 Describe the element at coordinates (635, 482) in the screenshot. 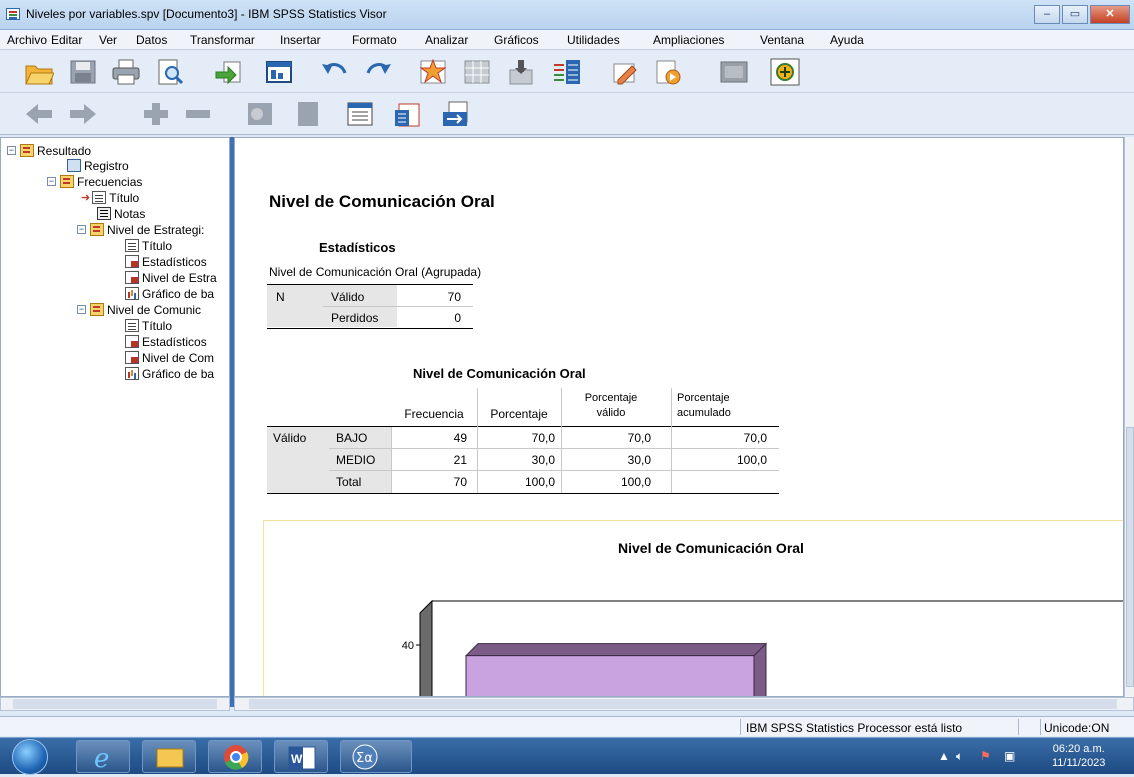

I see `valid-pct-cell: 100,0` at that location.